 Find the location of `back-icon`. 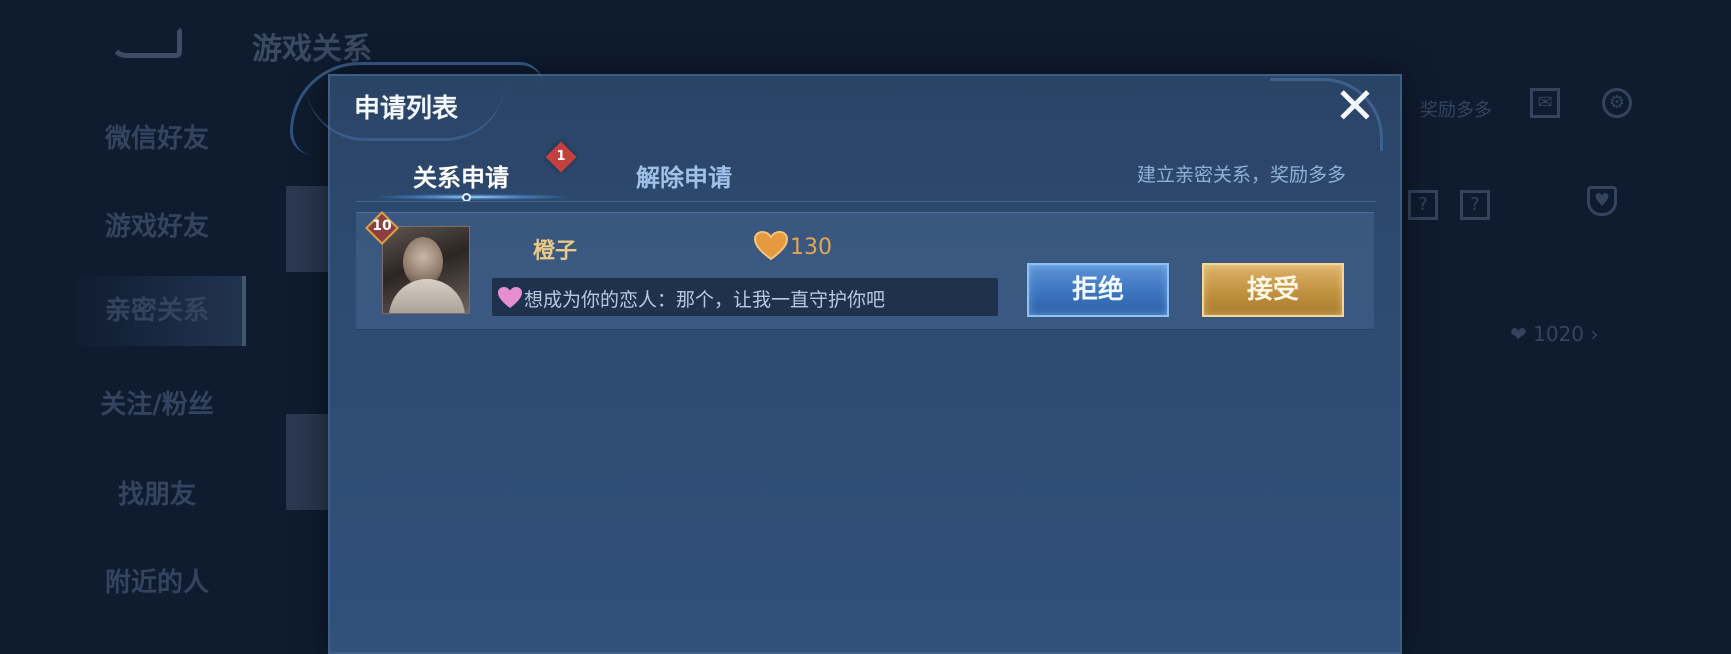

back-icon is located at coordinates (146, 42).